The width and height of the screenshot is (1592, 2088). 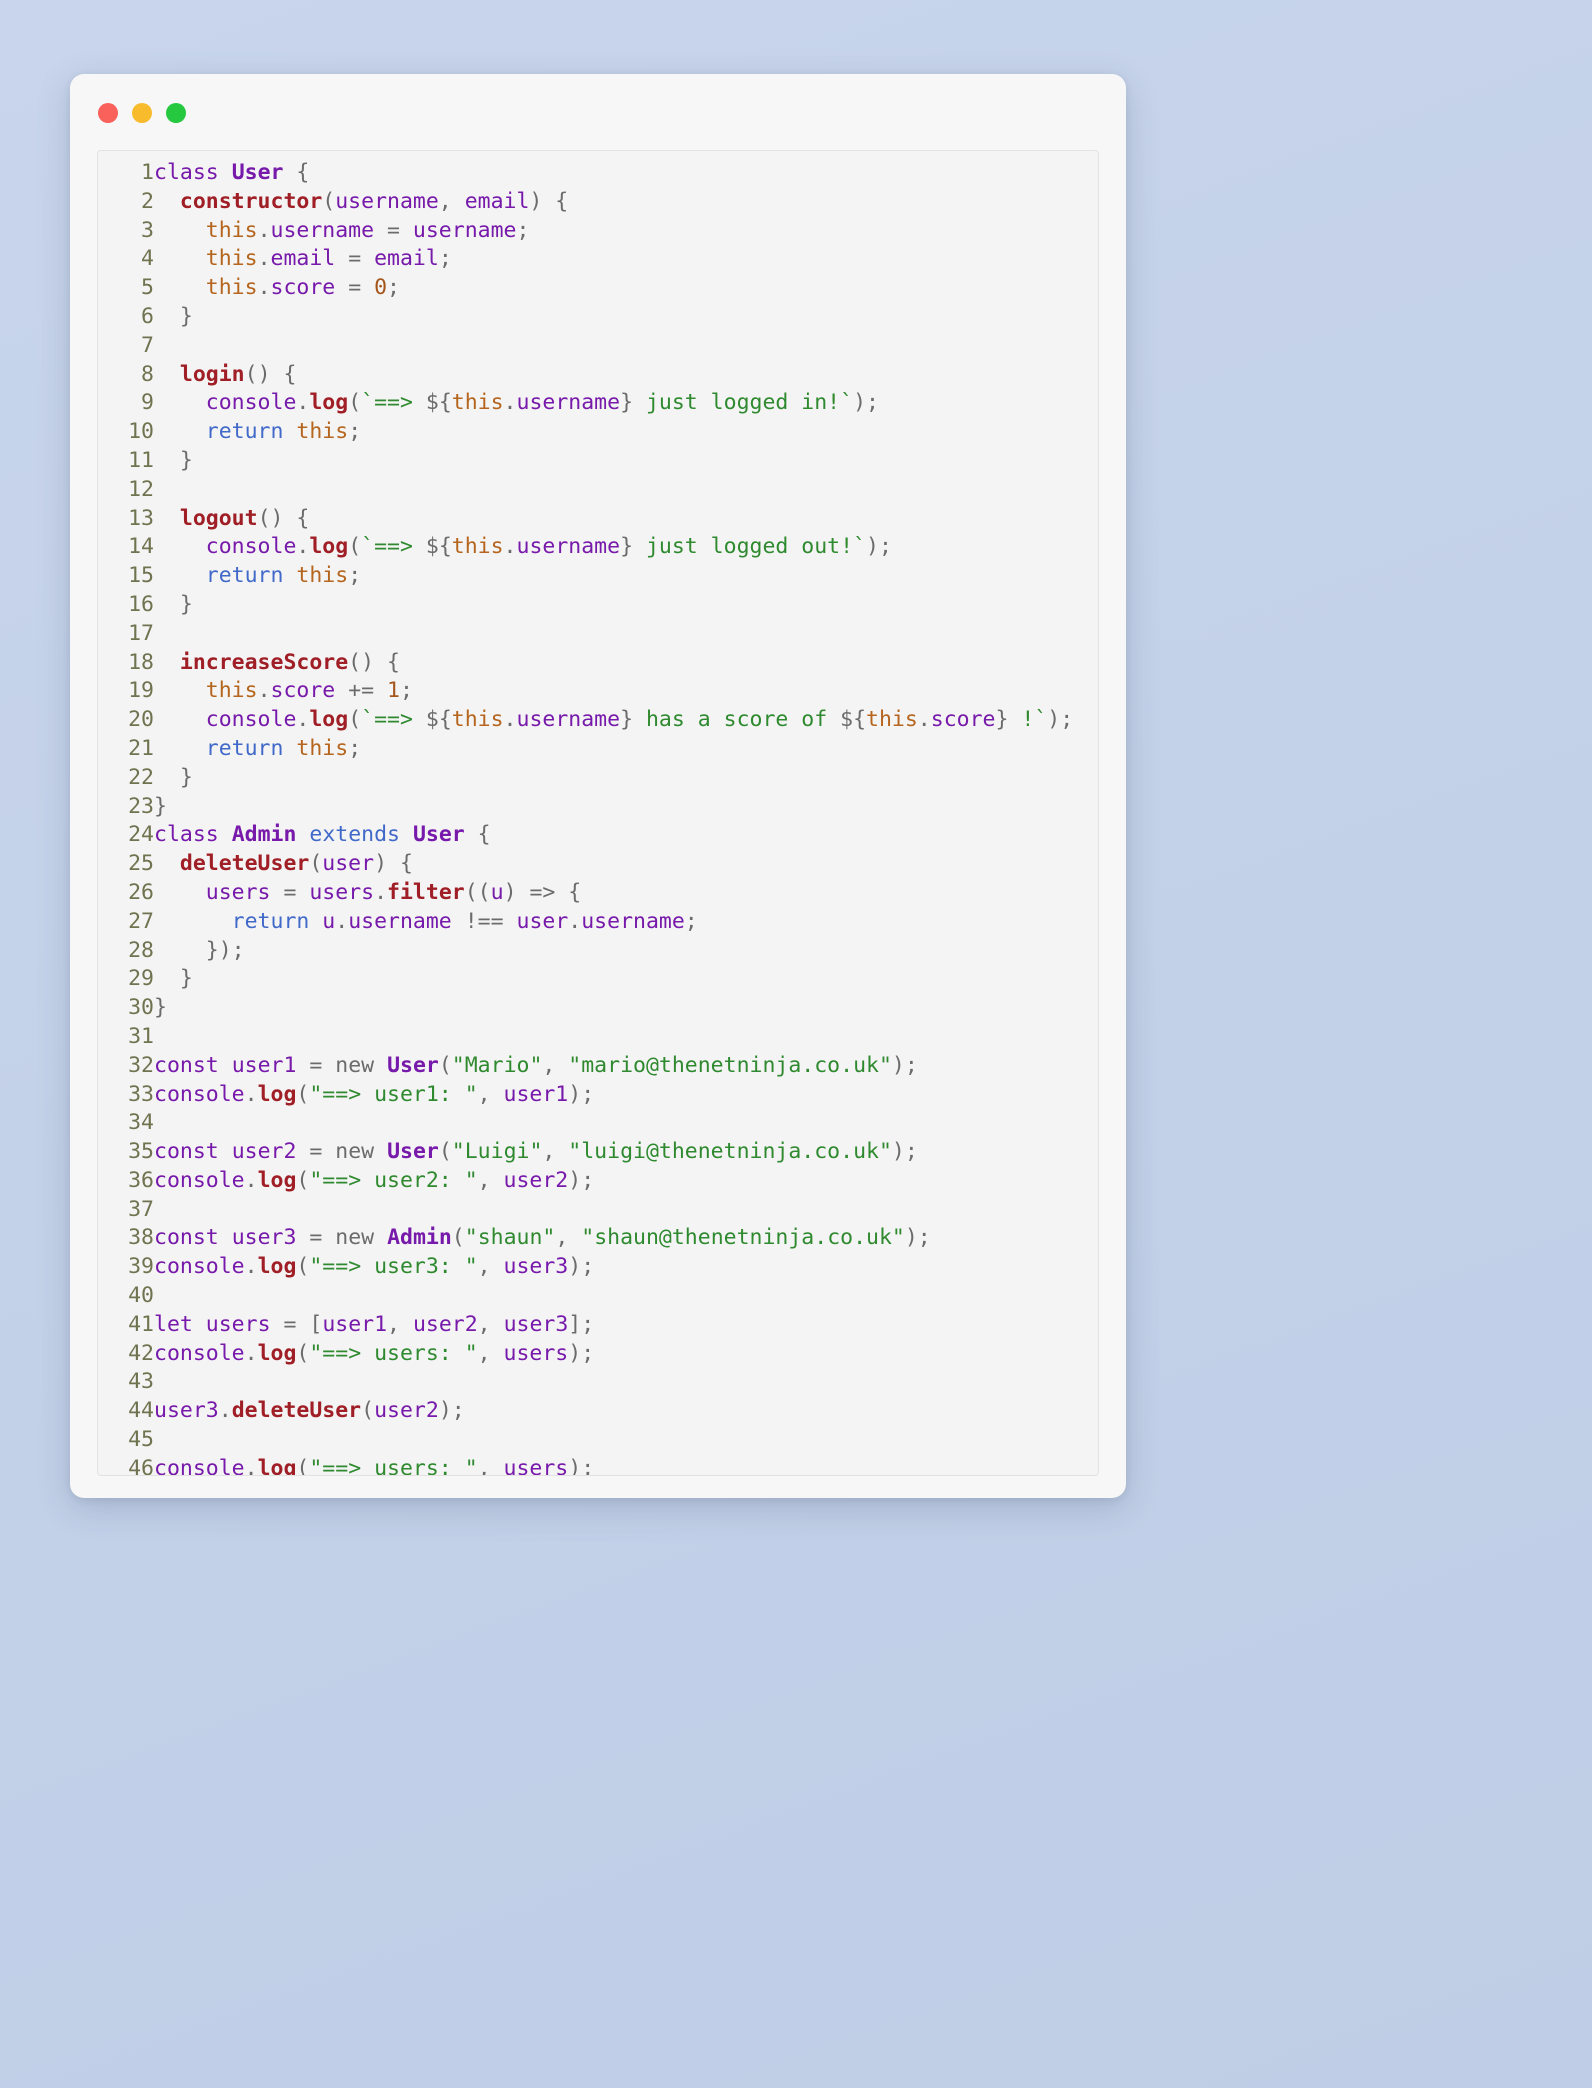 I want to click on code-line-content: logout() {, so click(x=613, y=519).